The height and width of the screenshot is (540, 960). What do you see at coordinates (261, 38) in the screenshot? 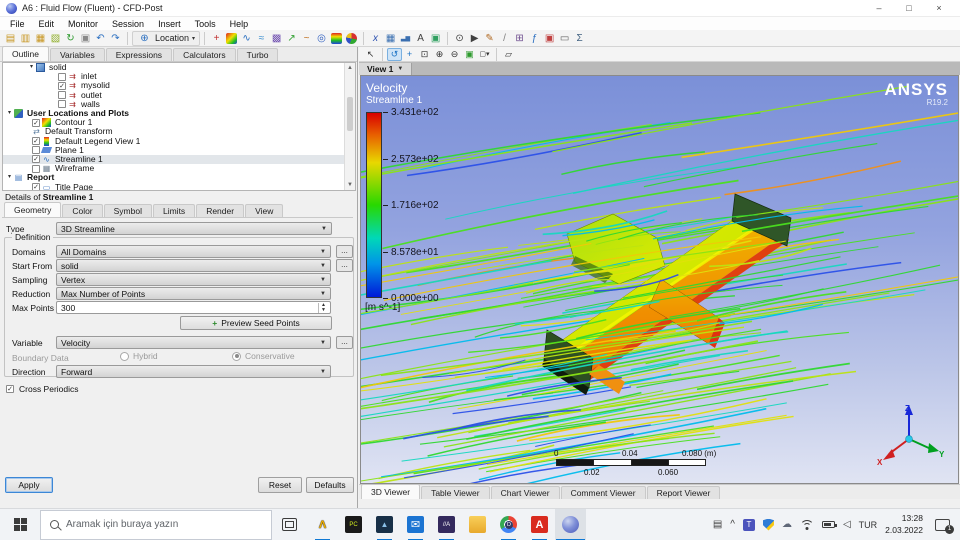
I see `surface-streamline-icon: ≈` at bounding box center [261, 38].